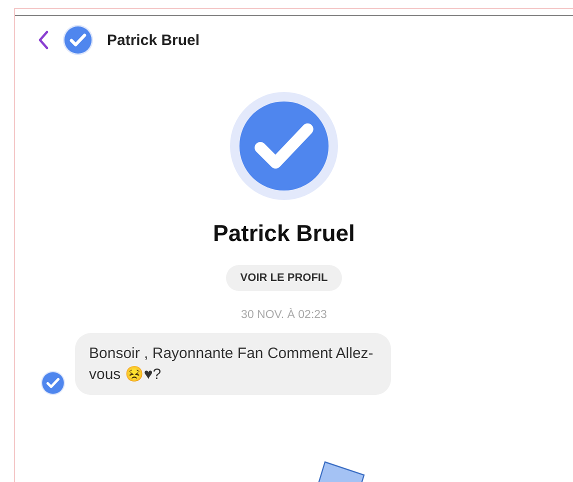  Describe the element at coordinates (78, 40) in the screenshot. I see `avatar-icon` at that location.